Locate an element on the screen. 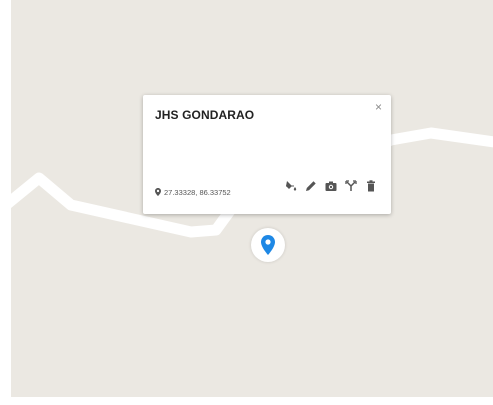 The image size is (493, 405). place-title: JHS GONDARAO is located at coordinates (205, 115).